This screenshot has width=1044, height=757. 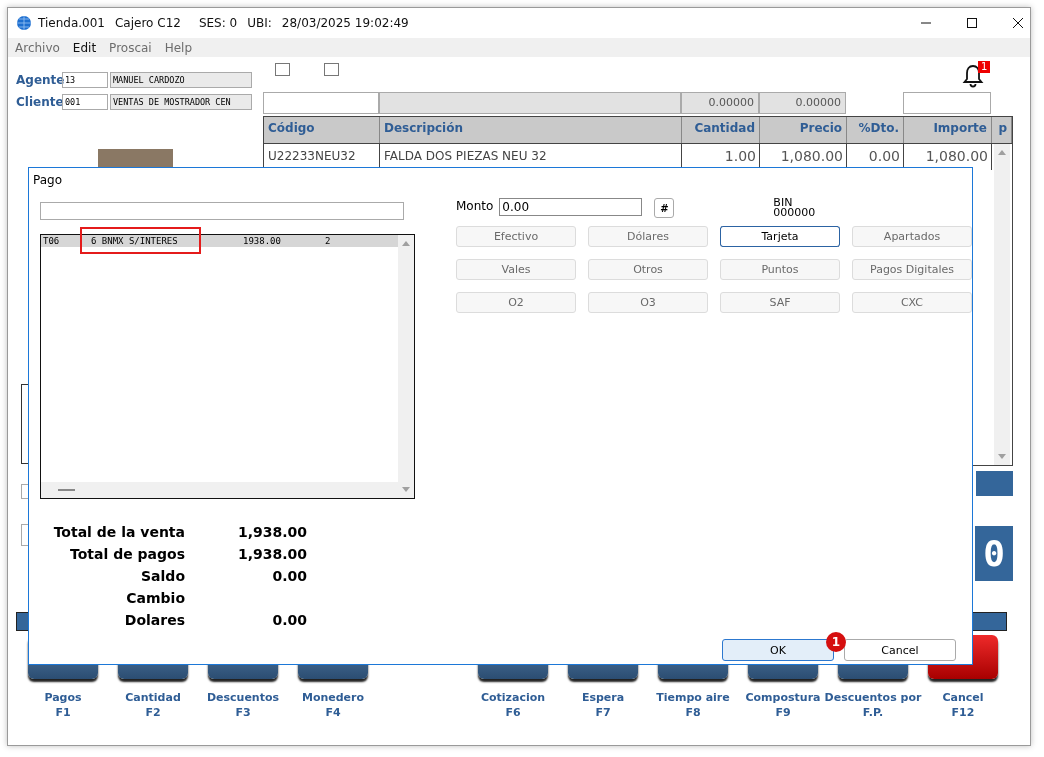 What do you see at coordinates (71, 23) in the screenshot?
I see `window-title: Tienda.001` at bounding box center [71, 23].